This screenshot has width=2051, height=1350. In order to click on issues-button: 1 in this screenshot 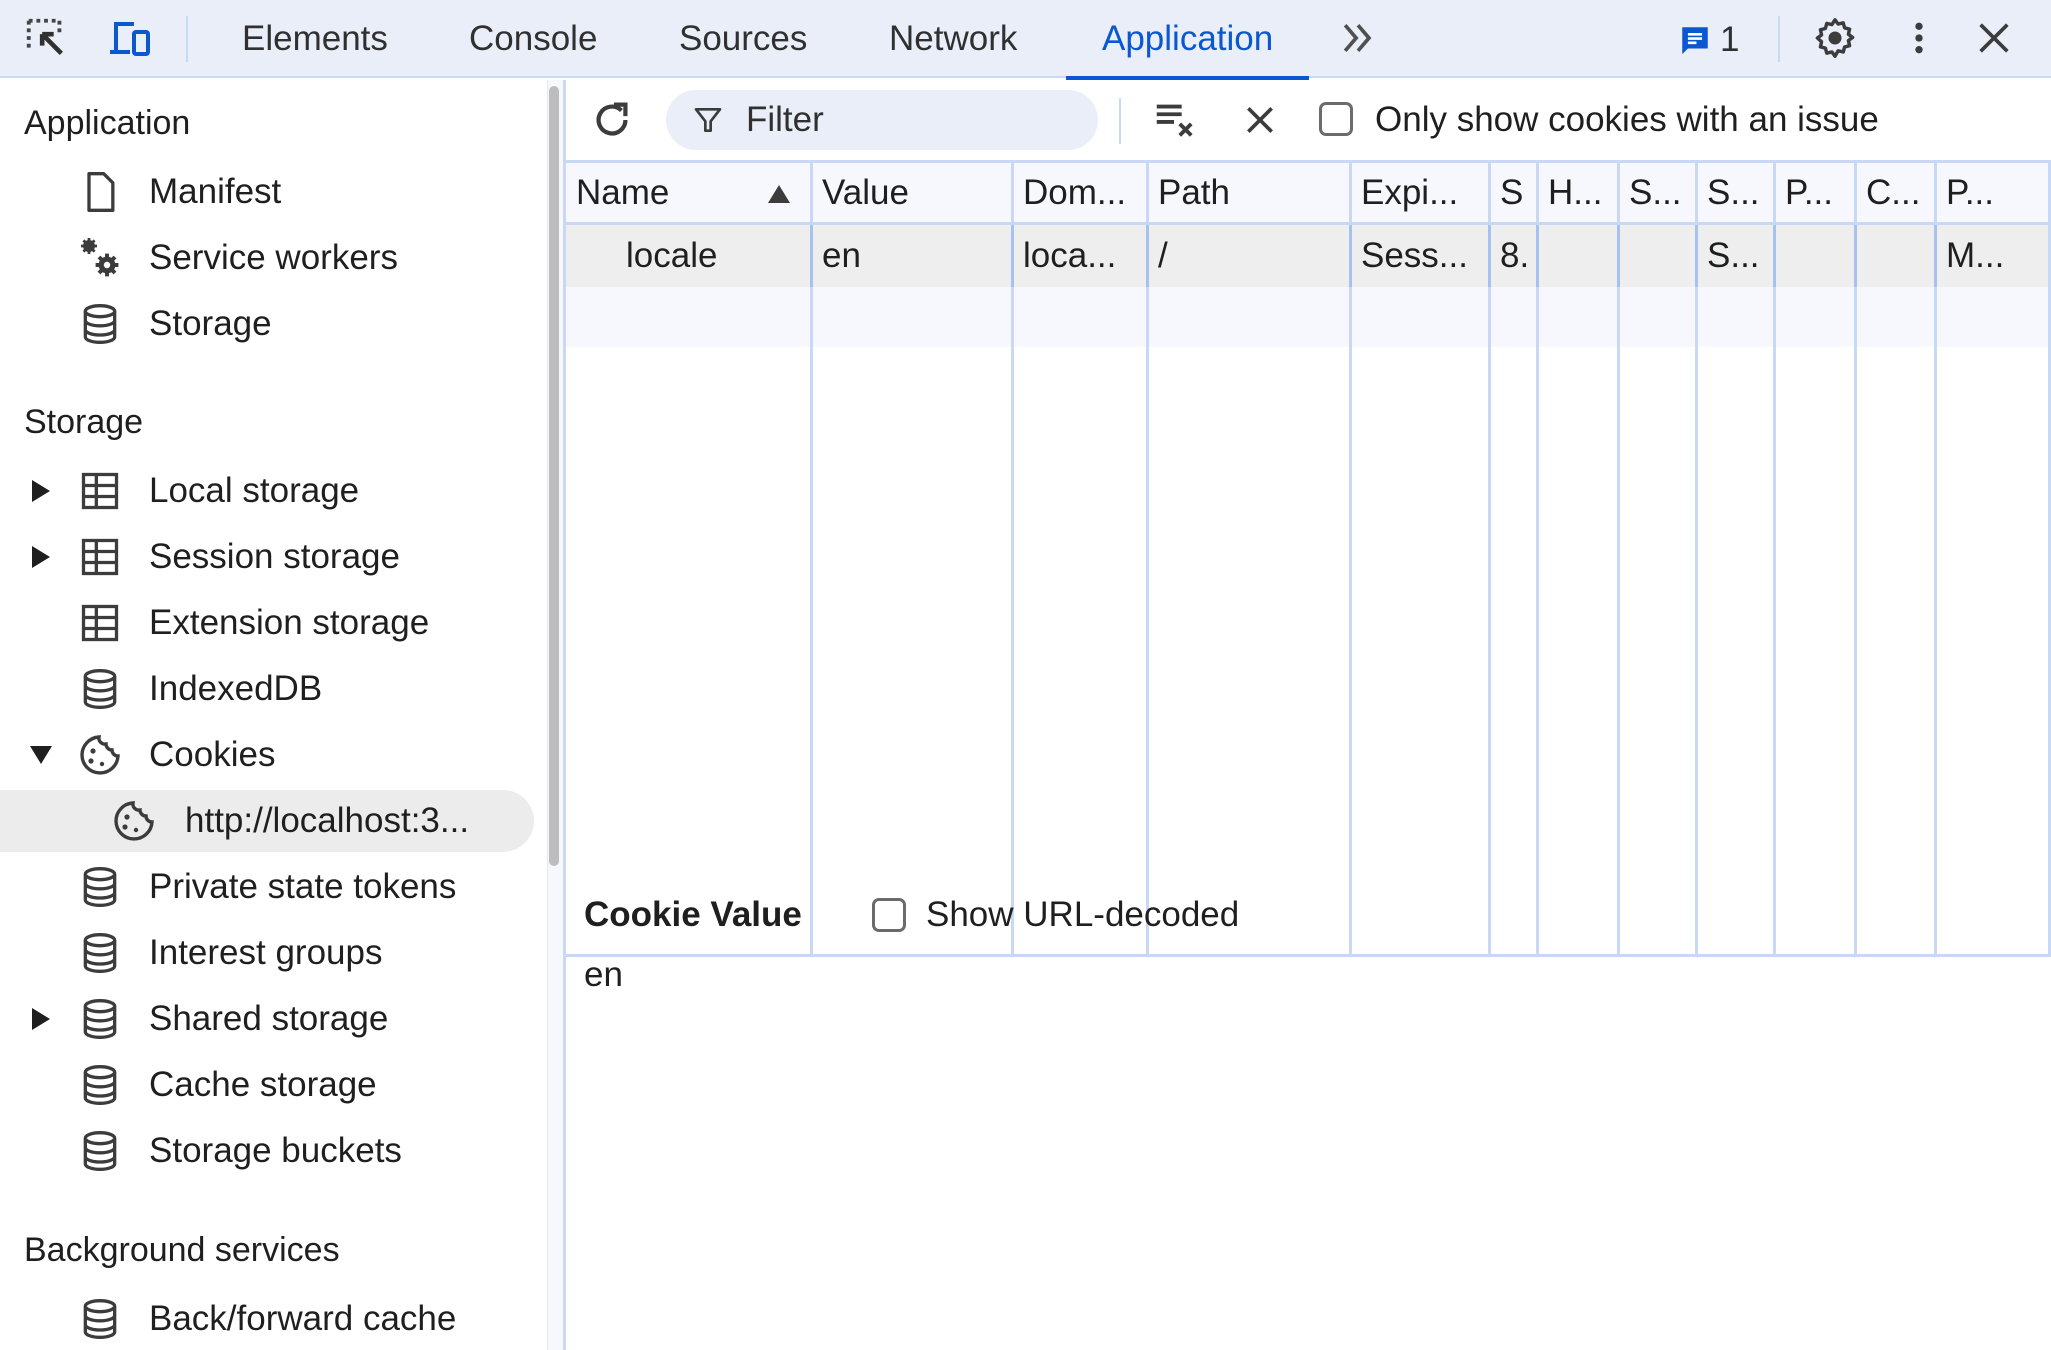, I will do `click(1708, 40)`.